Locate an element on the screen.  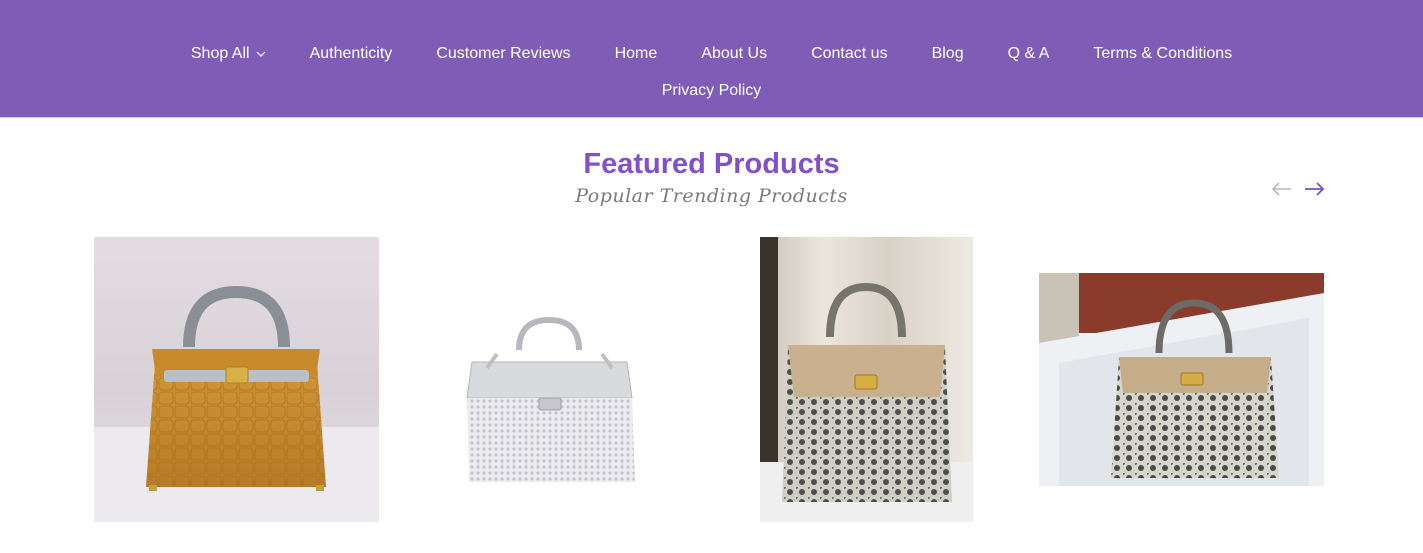
nav-about-us: About Us is located at coordinates (734, 54).